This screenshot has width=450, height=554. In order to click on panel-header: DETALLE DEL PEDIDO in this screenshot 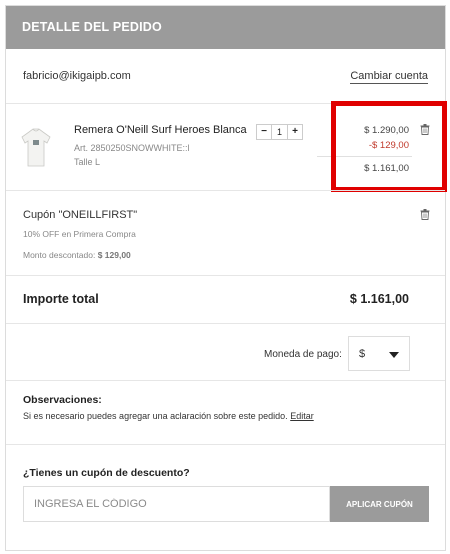, I will do `click(225, 27)`.